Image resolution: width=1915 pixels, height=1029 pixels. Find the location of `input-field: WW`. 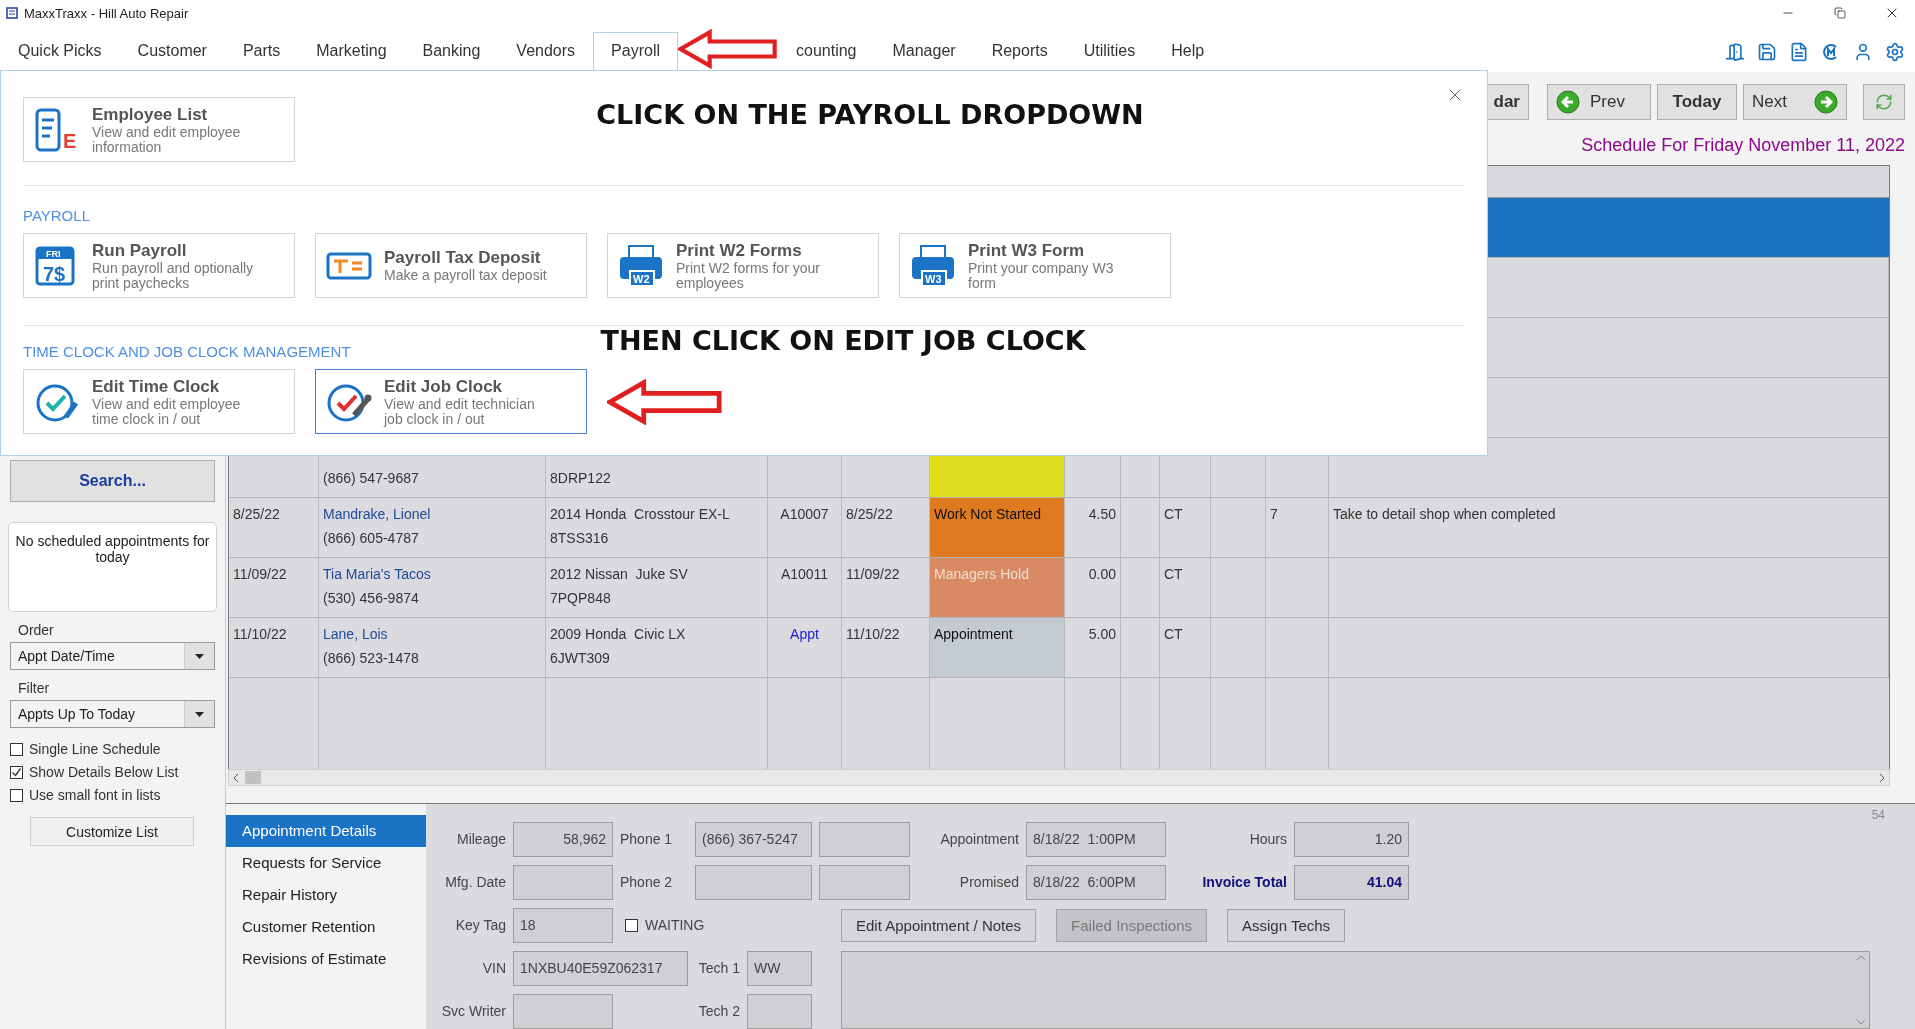

input-field: WW is located at coordinates (779, 968).